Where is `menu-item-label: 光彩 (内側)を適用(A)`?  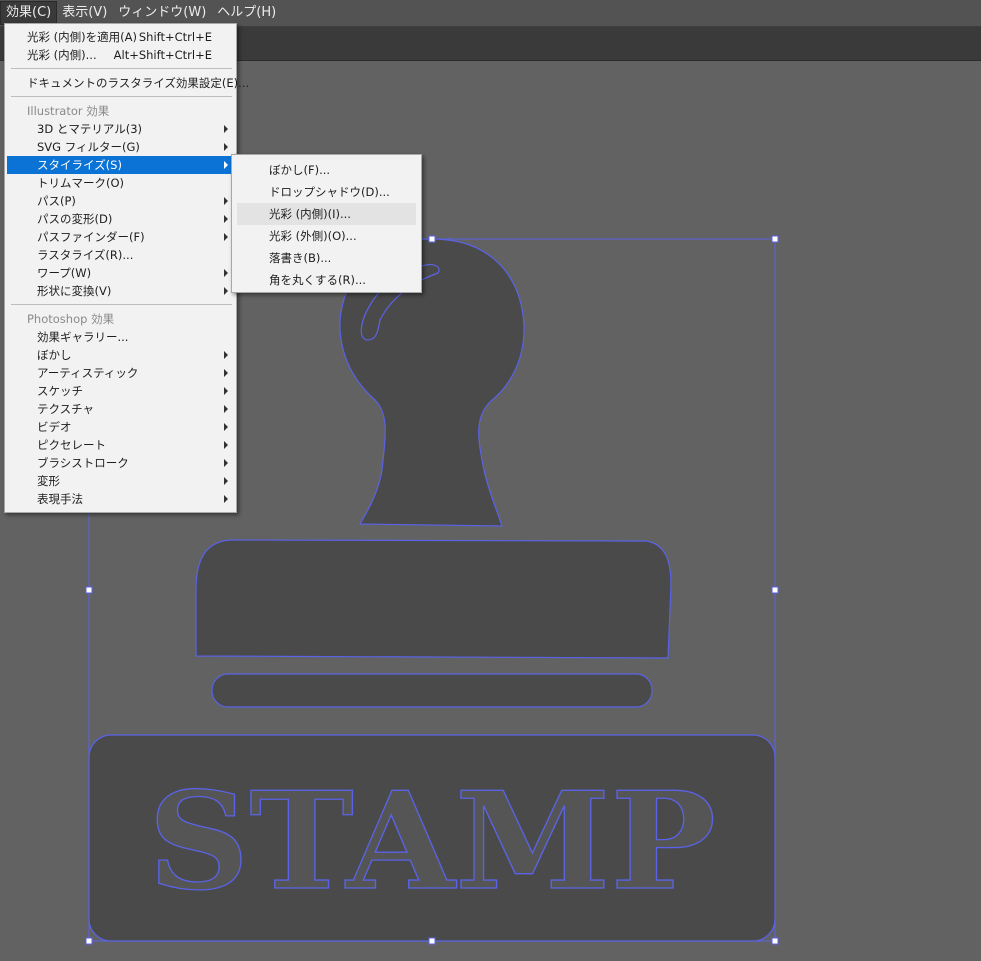 menu-item-label: 光彩 (内側)を適用(A) is located at coordinates (82, 37).